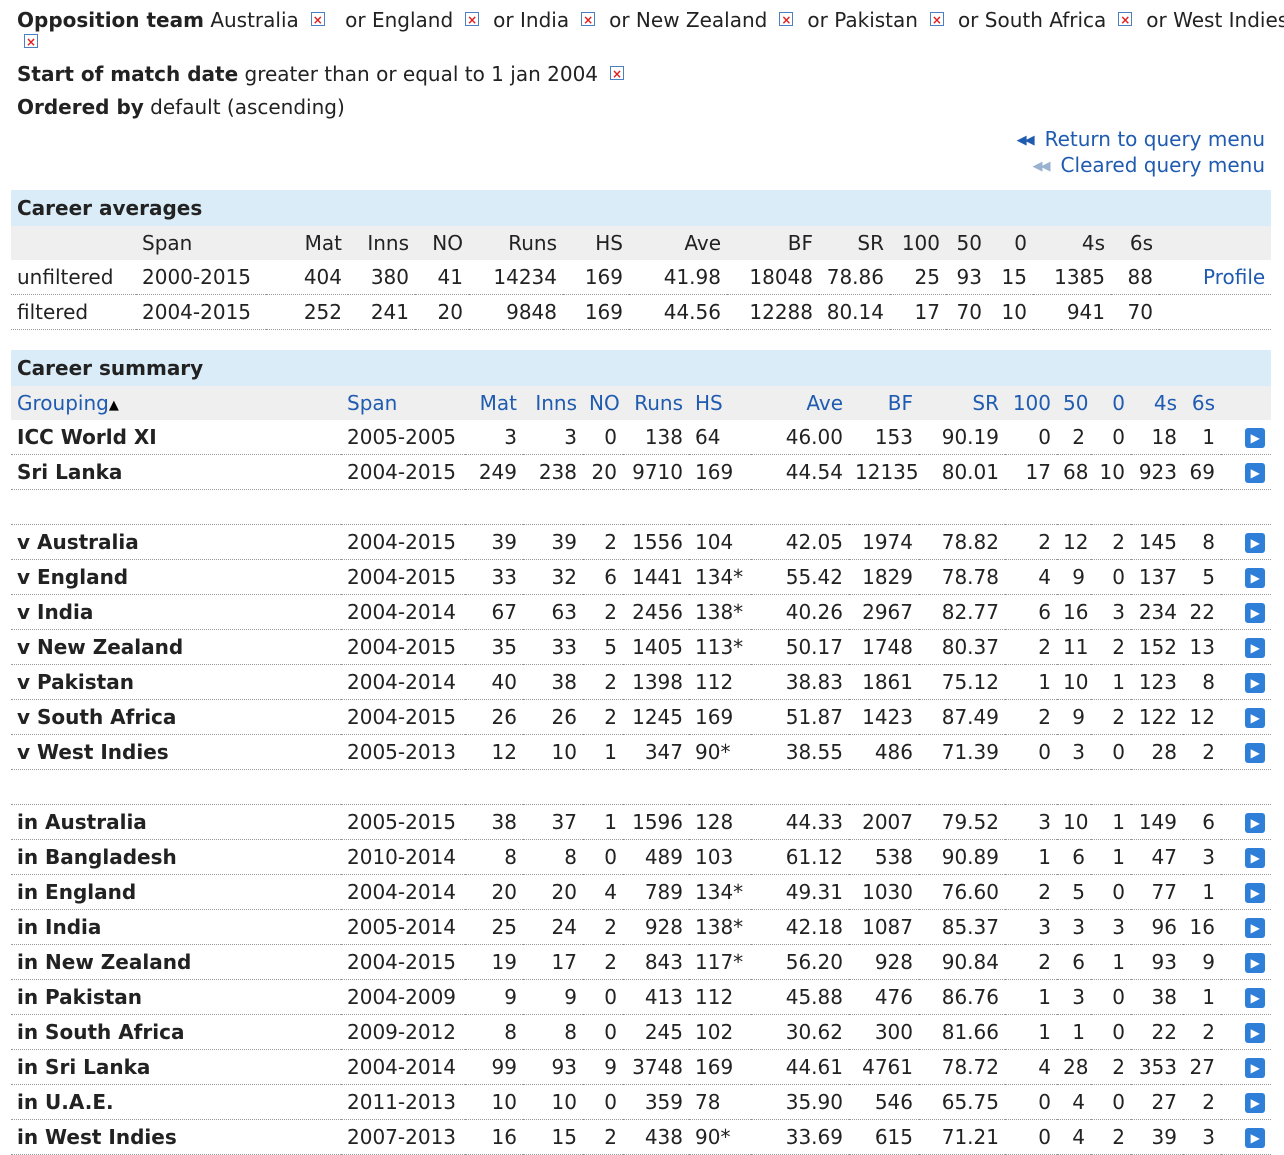 The width and height of the screenshot is (1284, 1155). Describe the element at coordinates (962, 997) in the screenshot. I see `table-cell: 86.76` at that location.